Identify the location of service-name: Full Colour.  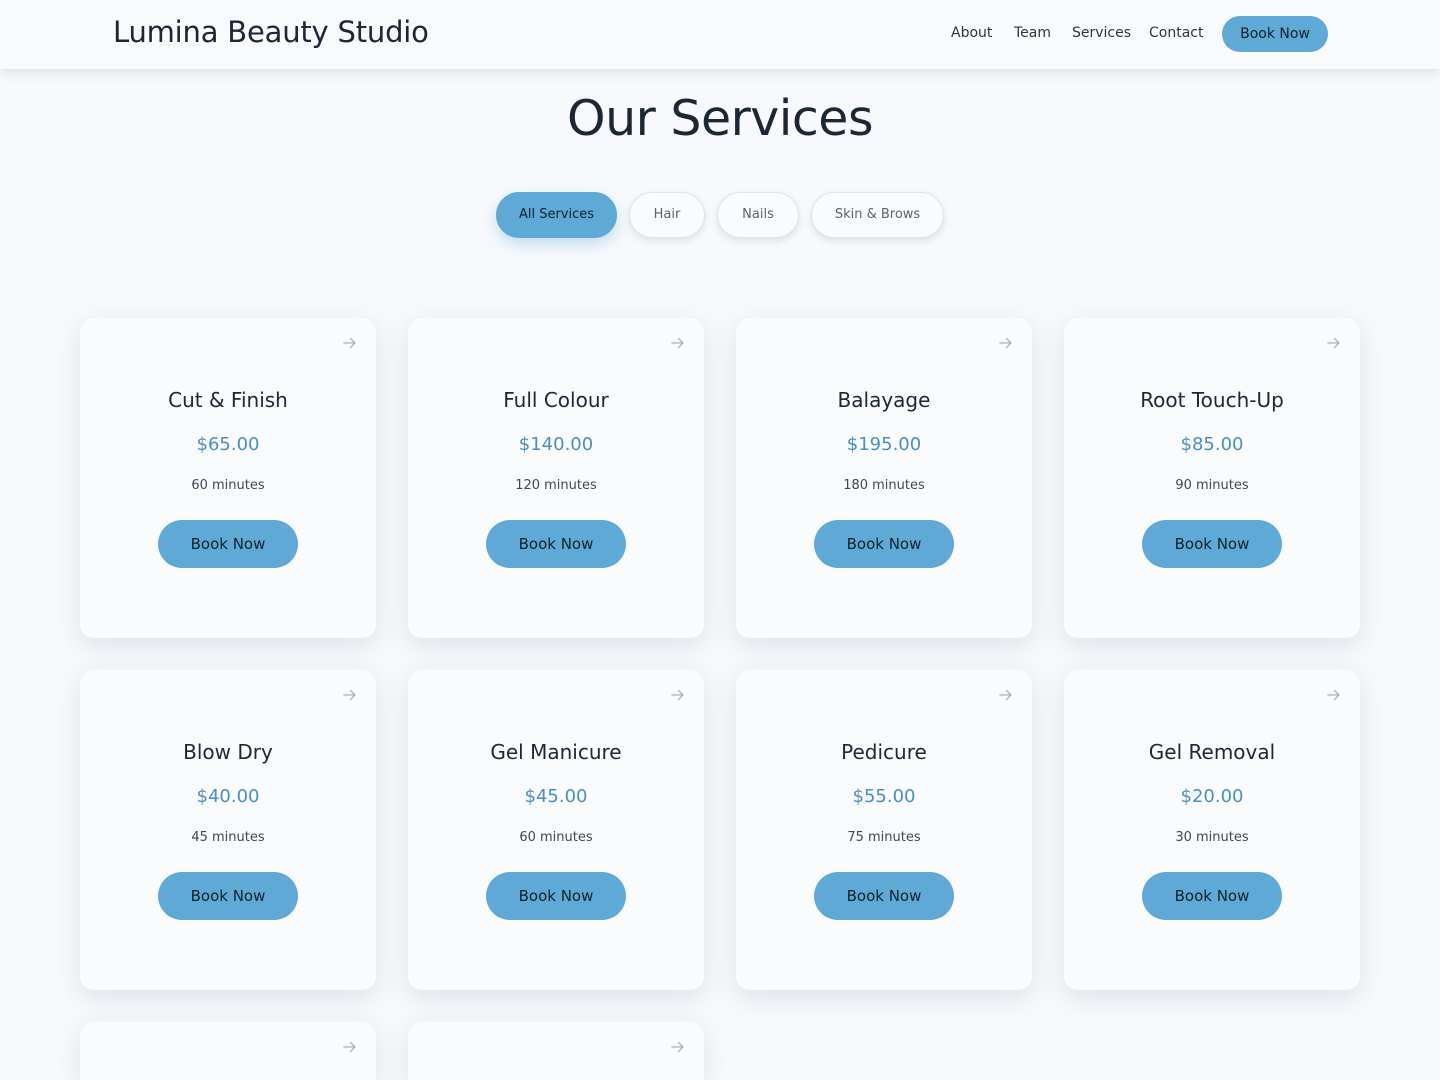
(556, 400).